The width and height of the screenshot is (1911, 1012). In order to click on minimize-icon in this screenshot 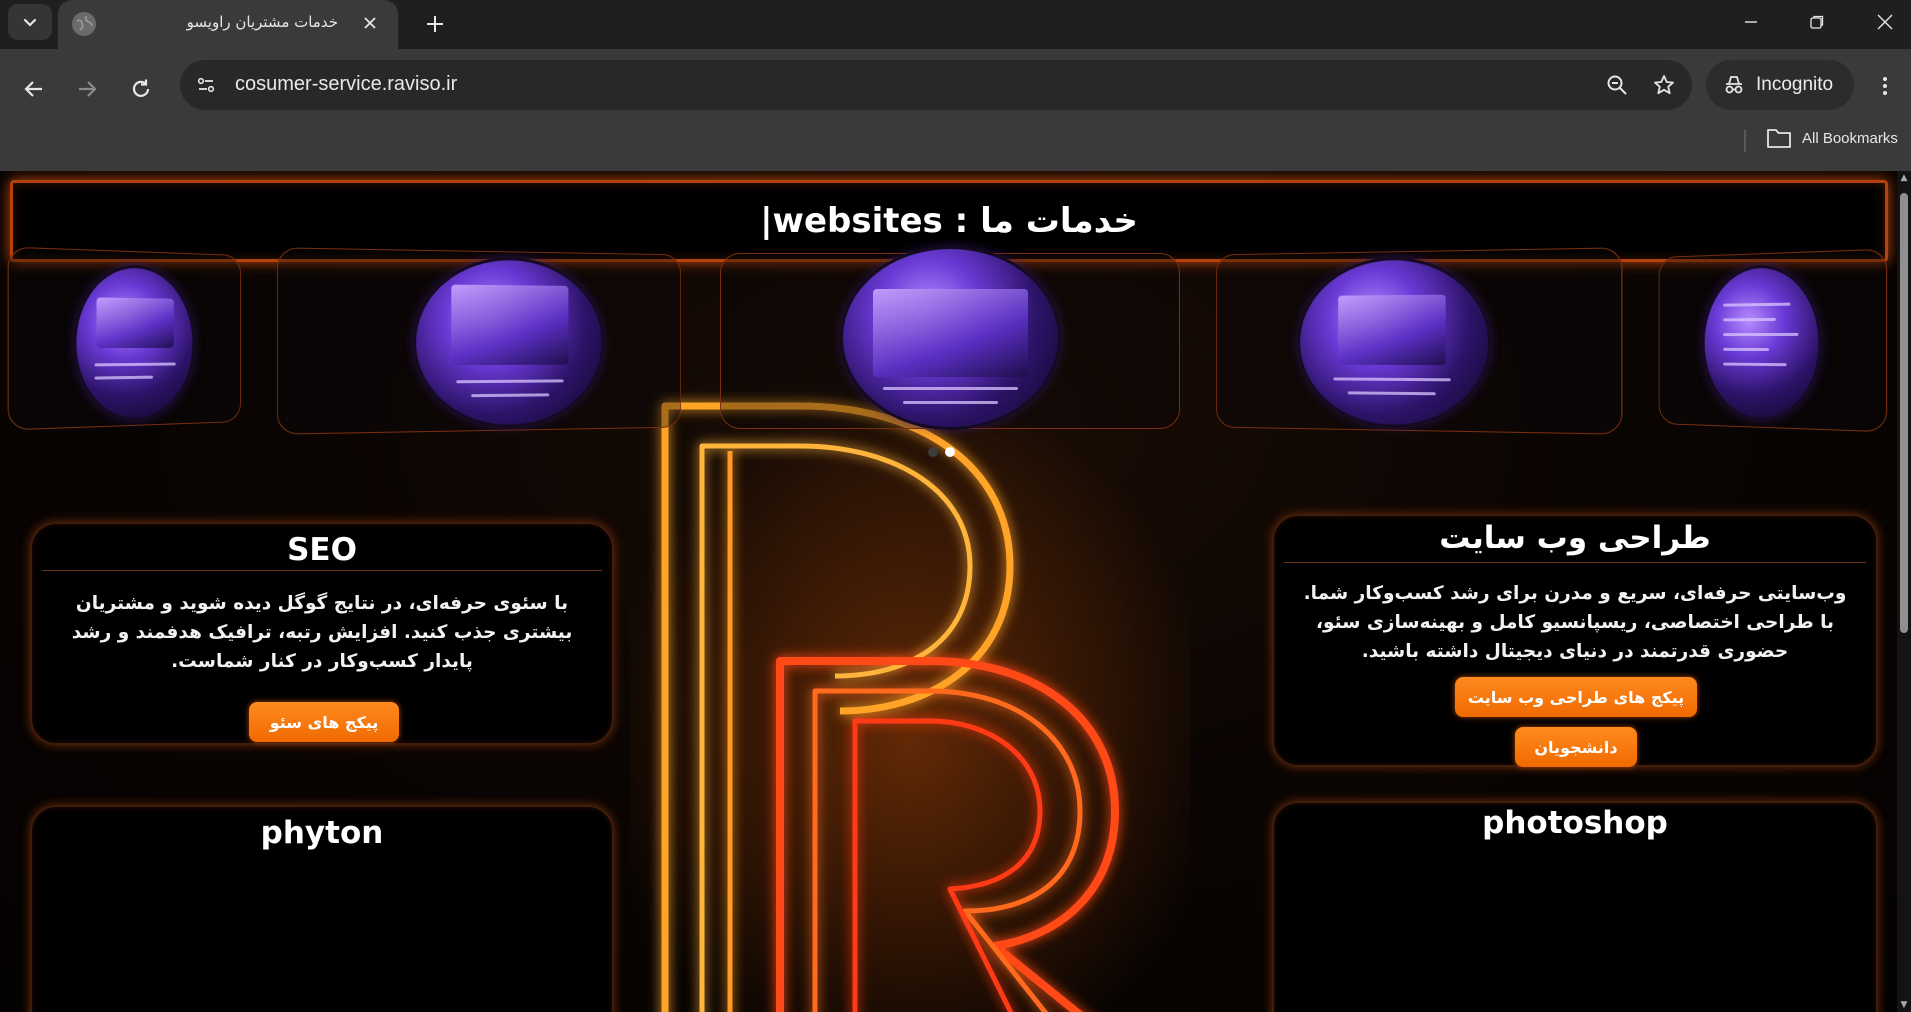, I will do `click(1751, 22)`.